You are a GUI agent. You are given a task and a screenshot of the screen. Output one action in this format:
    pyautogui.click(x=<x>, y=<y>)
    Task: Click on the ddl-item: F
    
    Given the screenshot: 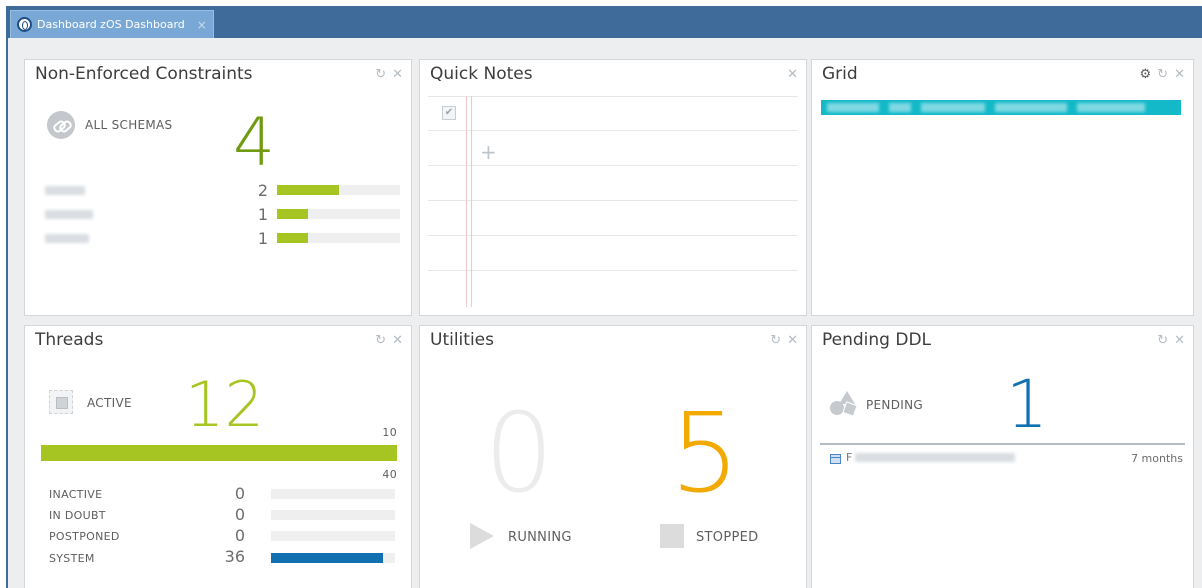 What is the action you would take?
    pyautogui.click(x=931, y=457)
    